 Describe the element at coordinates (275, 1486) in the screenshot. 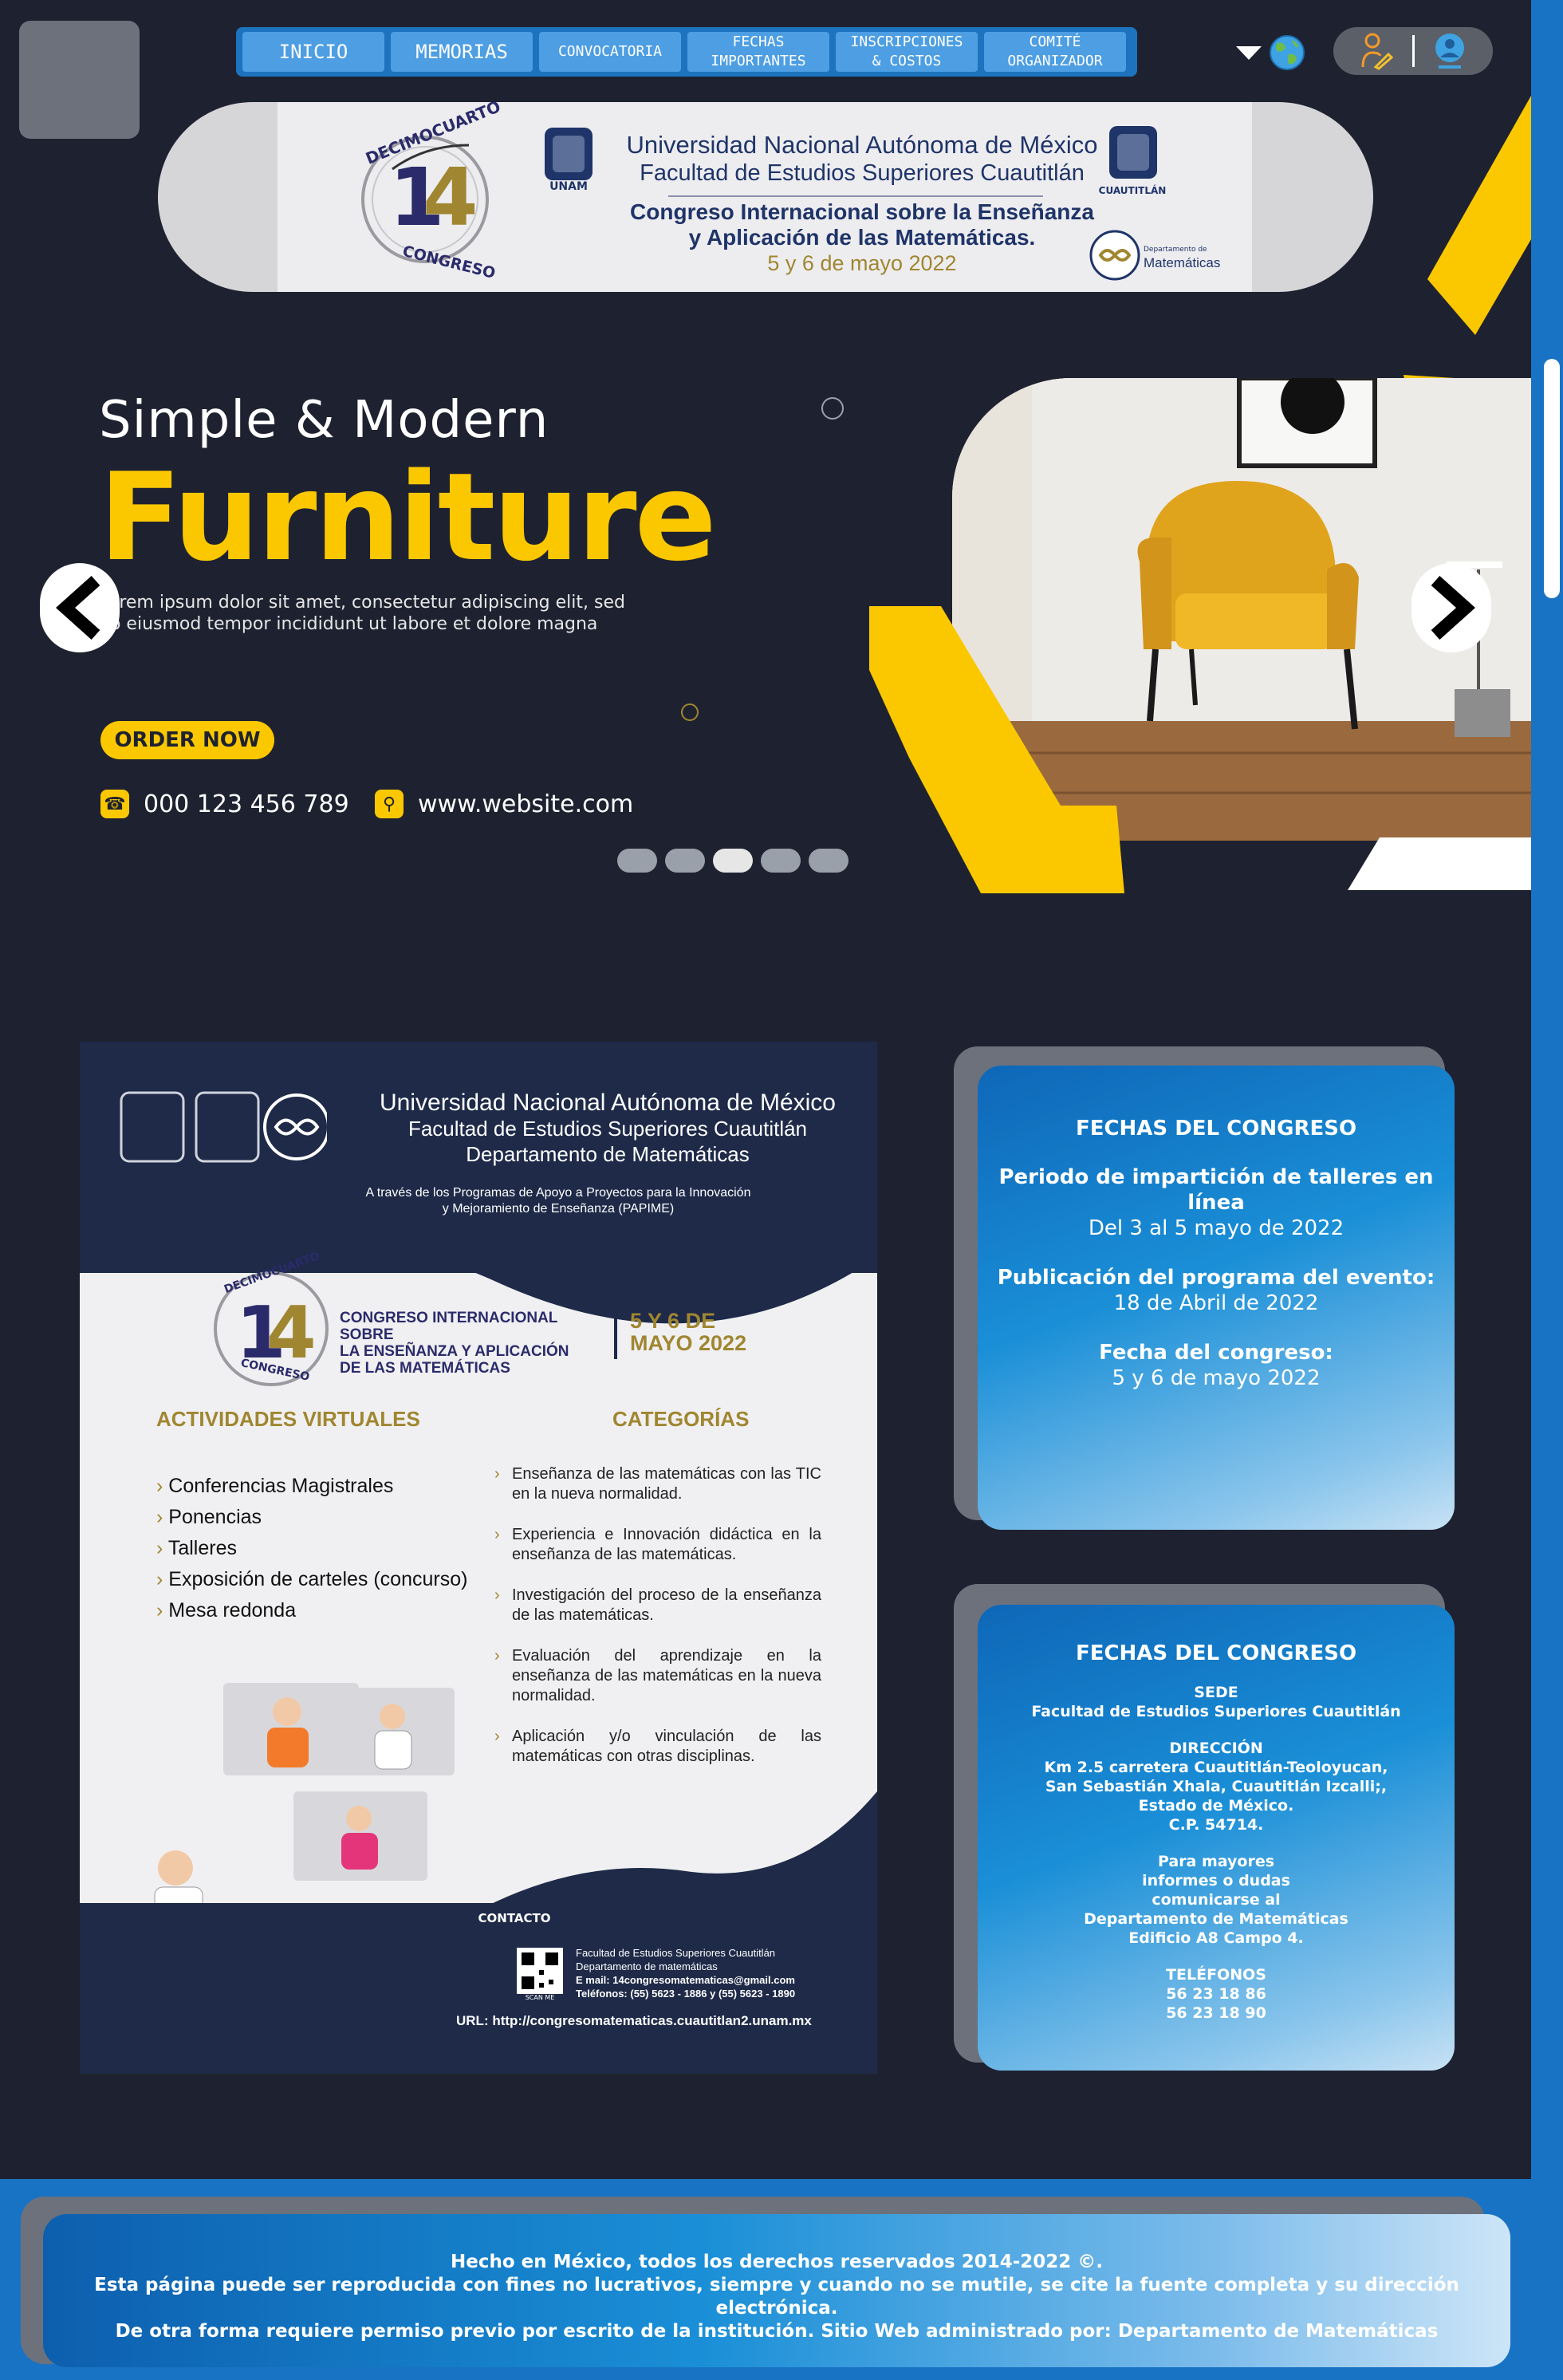

I see `list-item: › Conferencias Magistrales` at that location.